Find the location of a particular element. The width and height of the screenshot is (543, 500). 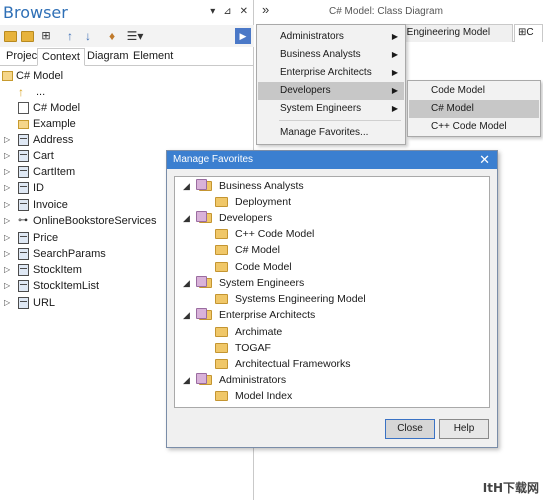

interface-icon: ⊶ is located at coordinates (23, 220).